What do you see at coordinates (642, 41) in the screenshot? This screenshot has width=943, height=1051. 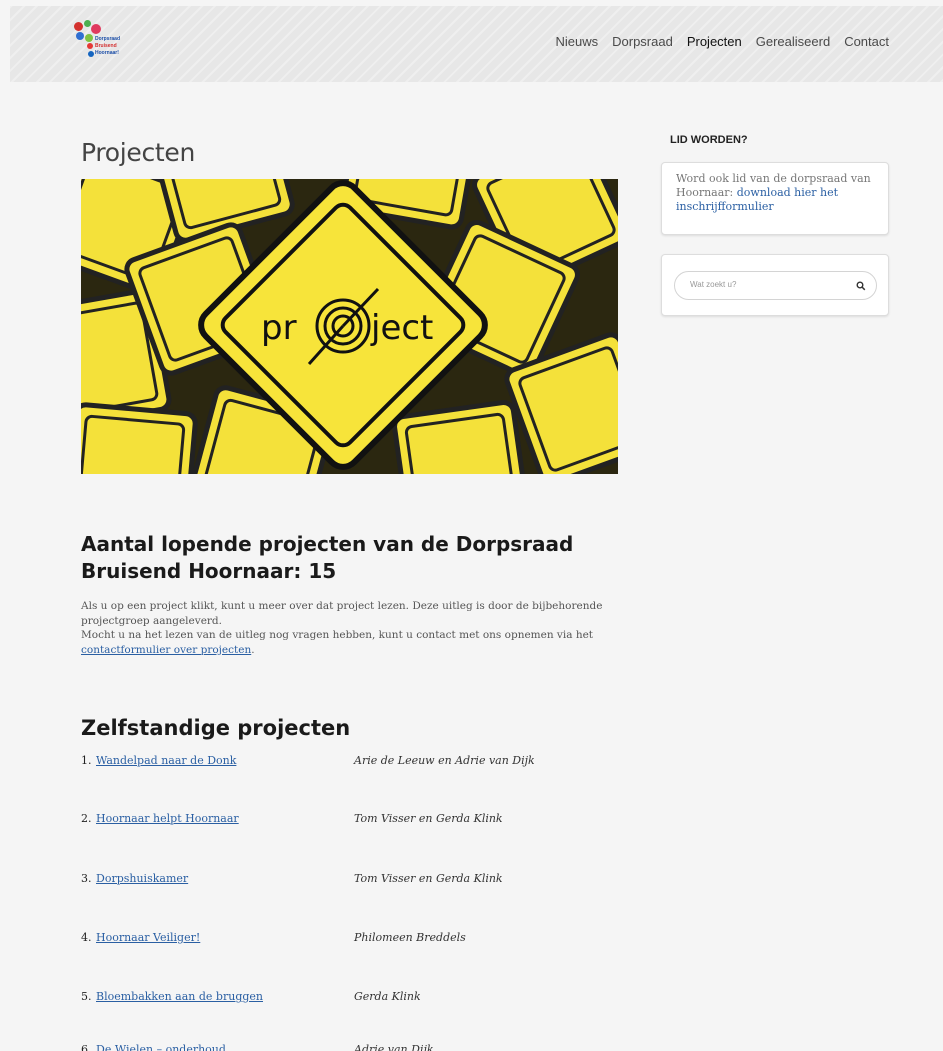 I see `nav-dorpsraad: Dorpsraad` at bounding box center [642, 41].